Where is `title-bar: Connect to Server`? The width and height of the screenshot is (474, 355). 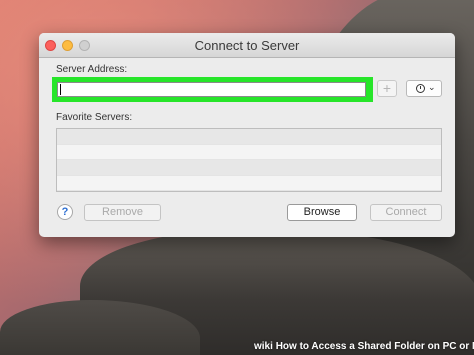 title-bar: Connect to Server is located at coordinates (247, 45).